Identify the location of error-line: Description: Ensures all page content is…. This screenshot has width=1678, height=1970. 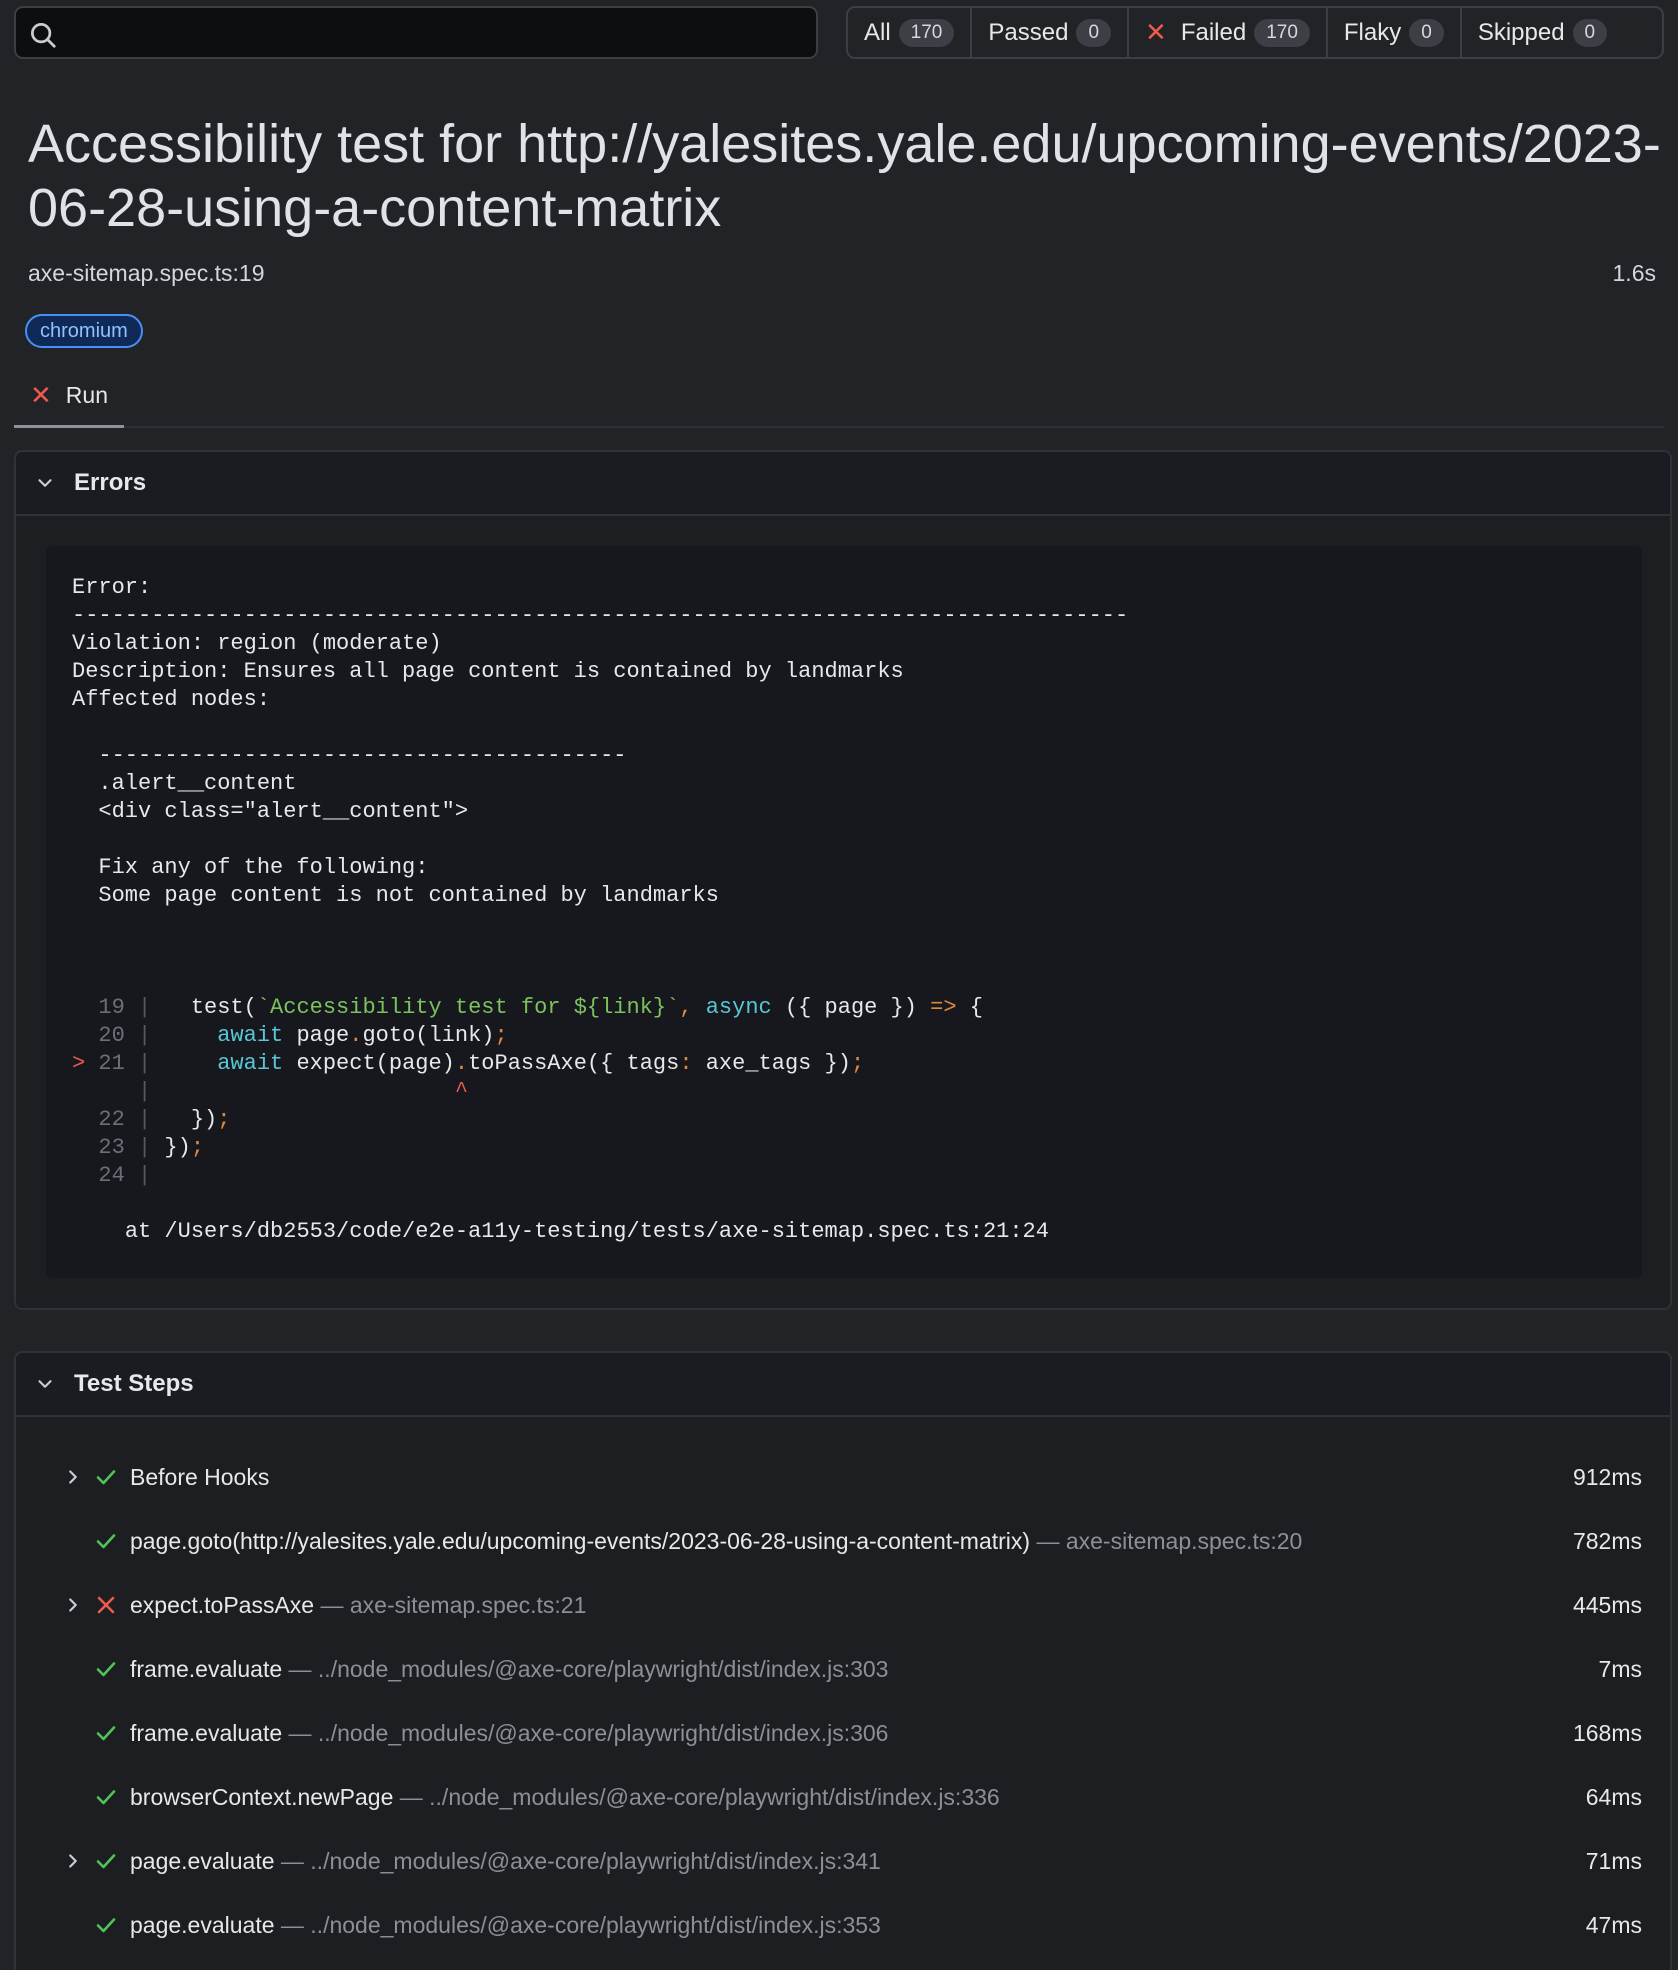
(488, 671).